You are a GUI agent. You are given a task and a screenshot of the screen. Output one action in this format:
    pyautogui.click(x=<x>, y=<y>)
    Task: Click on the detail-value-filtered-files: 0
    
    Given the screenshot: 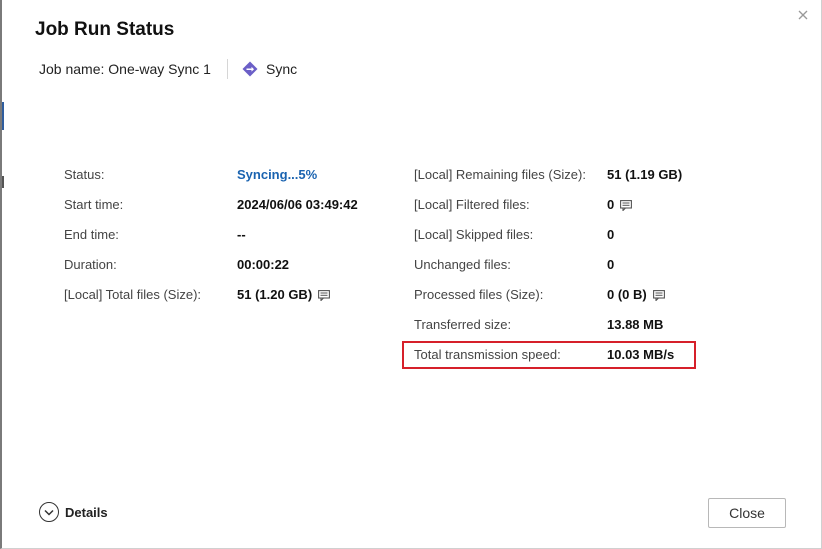 What is the action you would take?
    pyautogui.click(x=620, y=205)
    